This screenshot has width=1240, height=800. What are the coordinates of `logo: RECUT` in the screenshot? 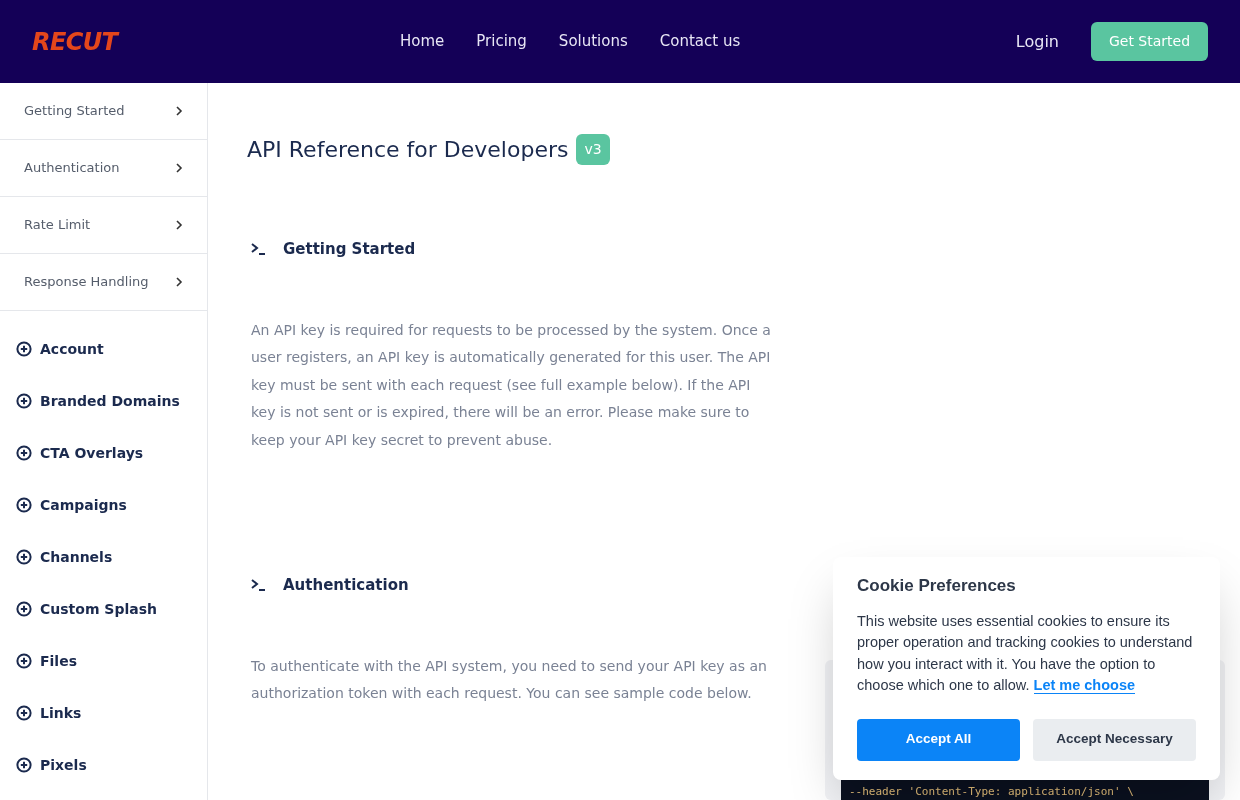 It's located at (82, 41).